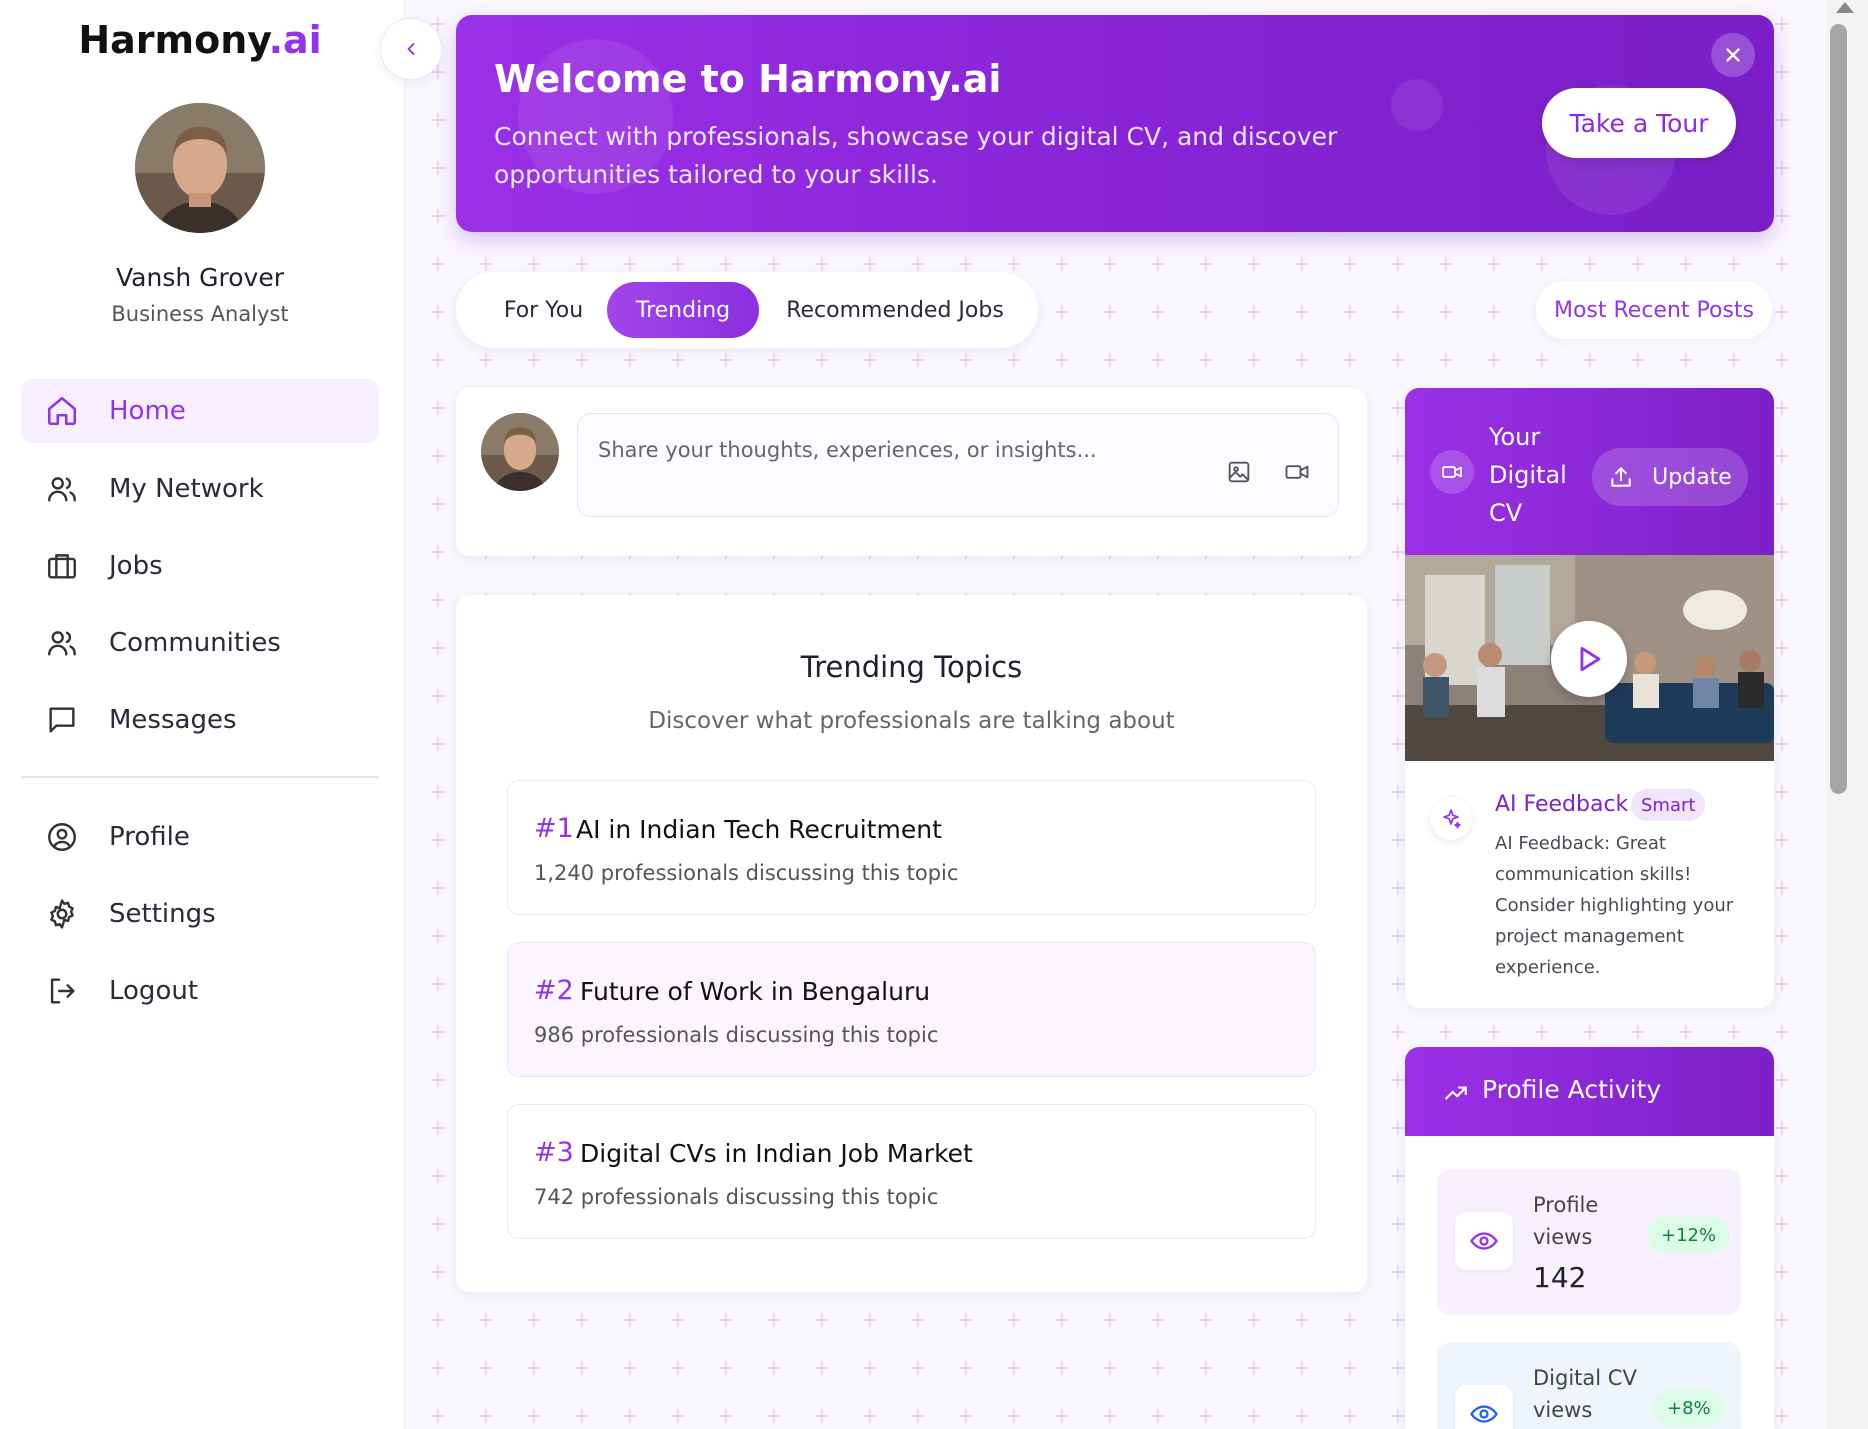 This screenshot has width=1868, height=1429. What do you see at coordinates (1456, 1093) in the screenshot?
I see `trending-up-icon` at bounding box center [1456, 1093].